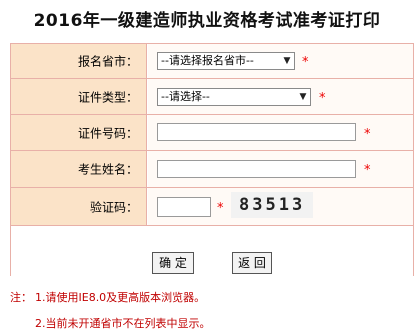 This screenshot has height=335, width=414. Describe the element at coordinates (207, 21) in the screenshot. I see `page-title: 2016年一级建造师执业资格考试准考证打印` at that location.